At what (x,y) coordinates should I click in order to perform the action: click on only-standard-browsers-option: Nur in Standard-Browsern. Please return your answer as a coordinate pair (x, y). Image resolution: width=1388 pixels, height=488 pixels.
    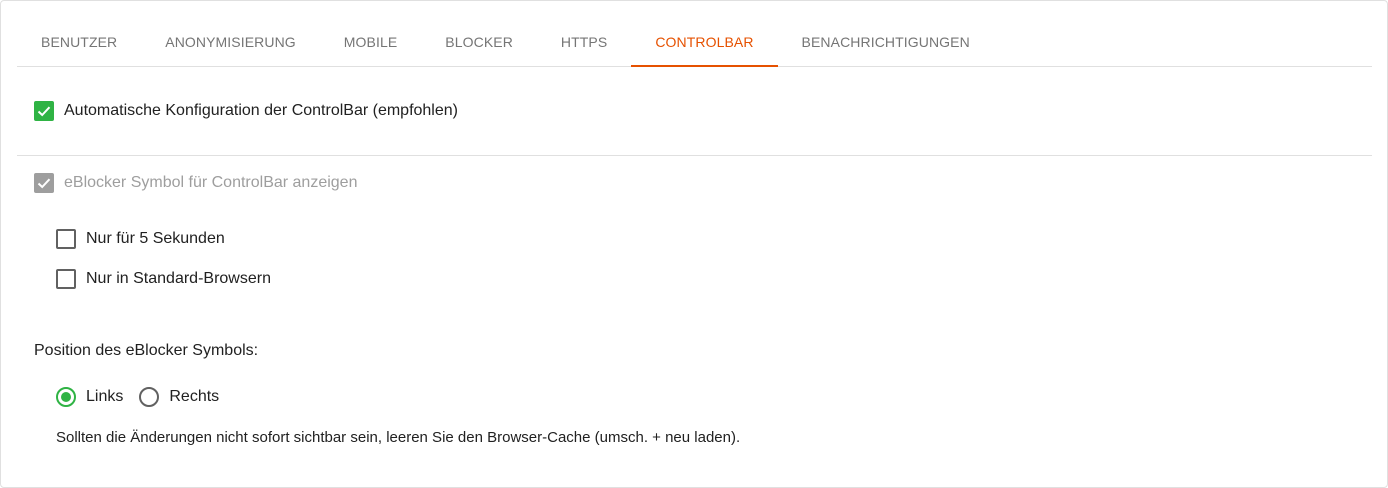
    Looking at the image, I should click on (163, 279).